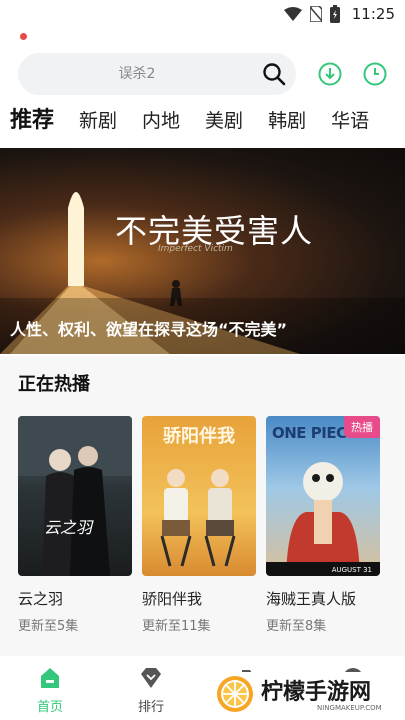 The width and height of the screenshot is (405, 720). Describe the element at coordinates (315, 14) in the screenshot. I see `no-sim-icon` at that location.